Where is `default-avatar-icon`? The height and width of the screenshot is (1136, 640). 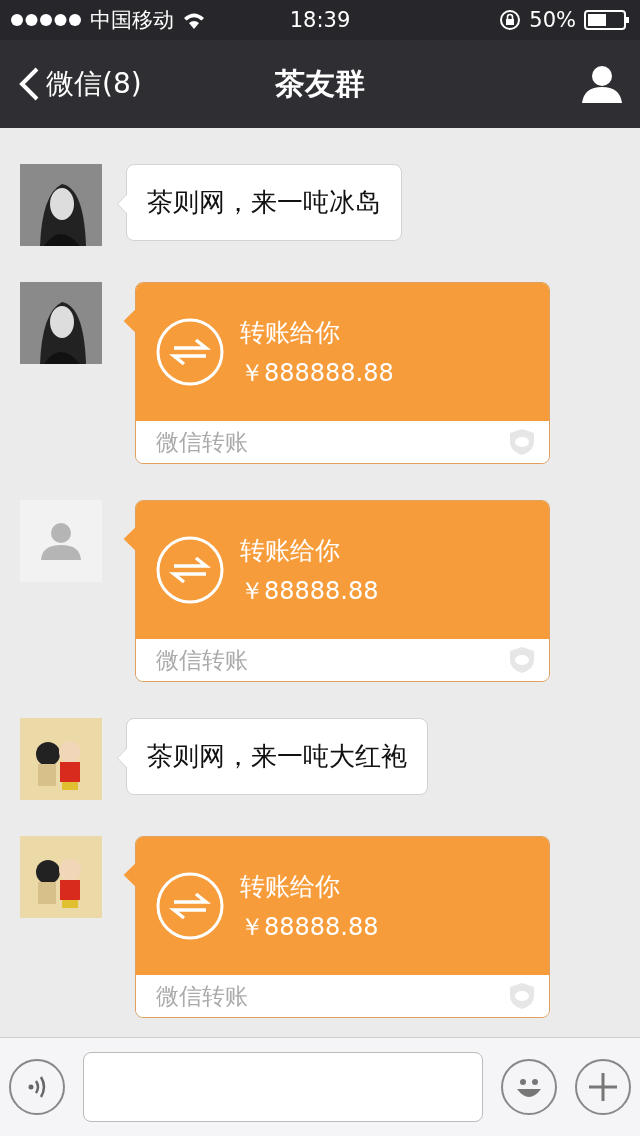 default-avatar-icon is located at coordinates (61, 541).